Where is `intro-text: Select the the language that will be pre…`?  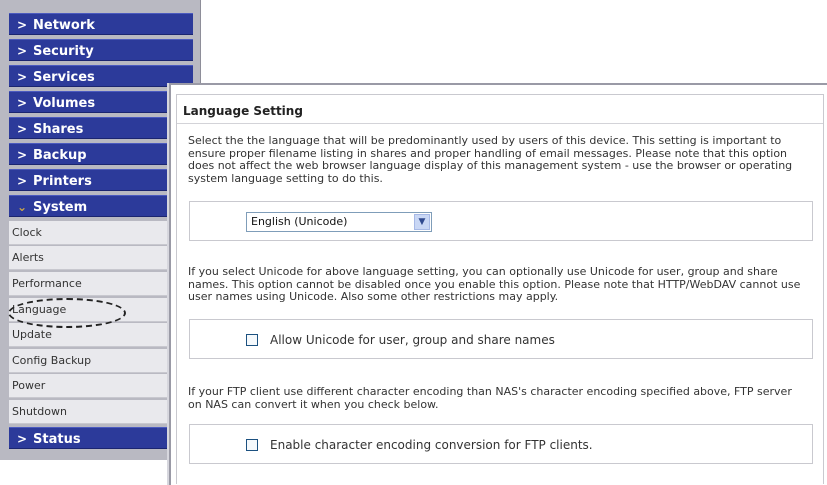 intro-text: Select the the language that will be pre… is located at coordinates (490, 159).